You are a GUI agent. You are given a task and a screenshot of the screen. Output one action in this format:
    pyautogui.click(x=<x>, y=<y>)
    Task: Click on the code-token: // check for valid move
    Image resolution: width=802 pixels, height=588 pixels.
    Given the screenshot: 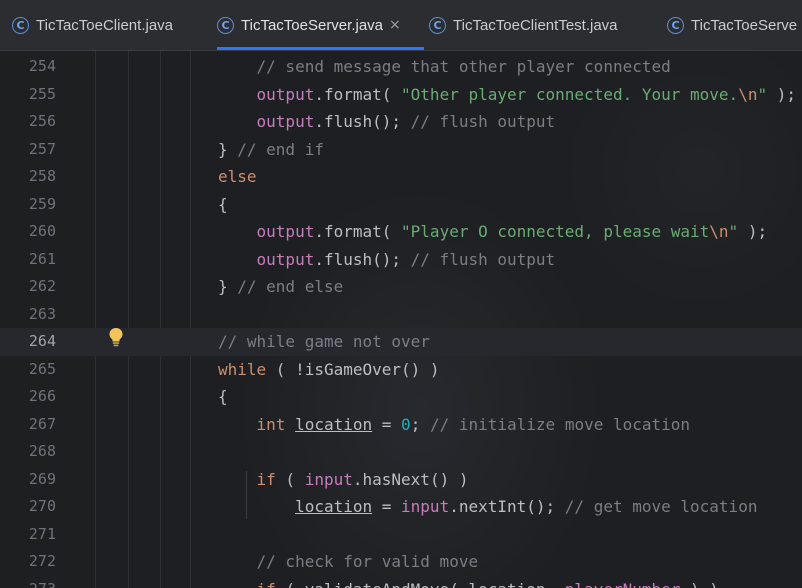 What is the action you would take?
    pyautogui.click(x=348, y=561)
    